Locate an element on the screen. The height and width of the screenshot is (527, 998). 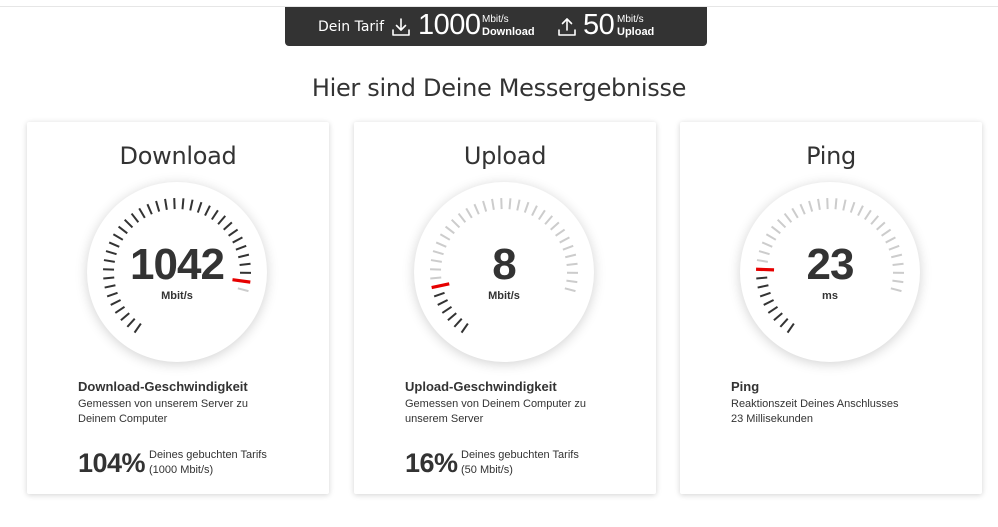
card-desc-line: Deinem Computer is located at coordinates (123, 419).